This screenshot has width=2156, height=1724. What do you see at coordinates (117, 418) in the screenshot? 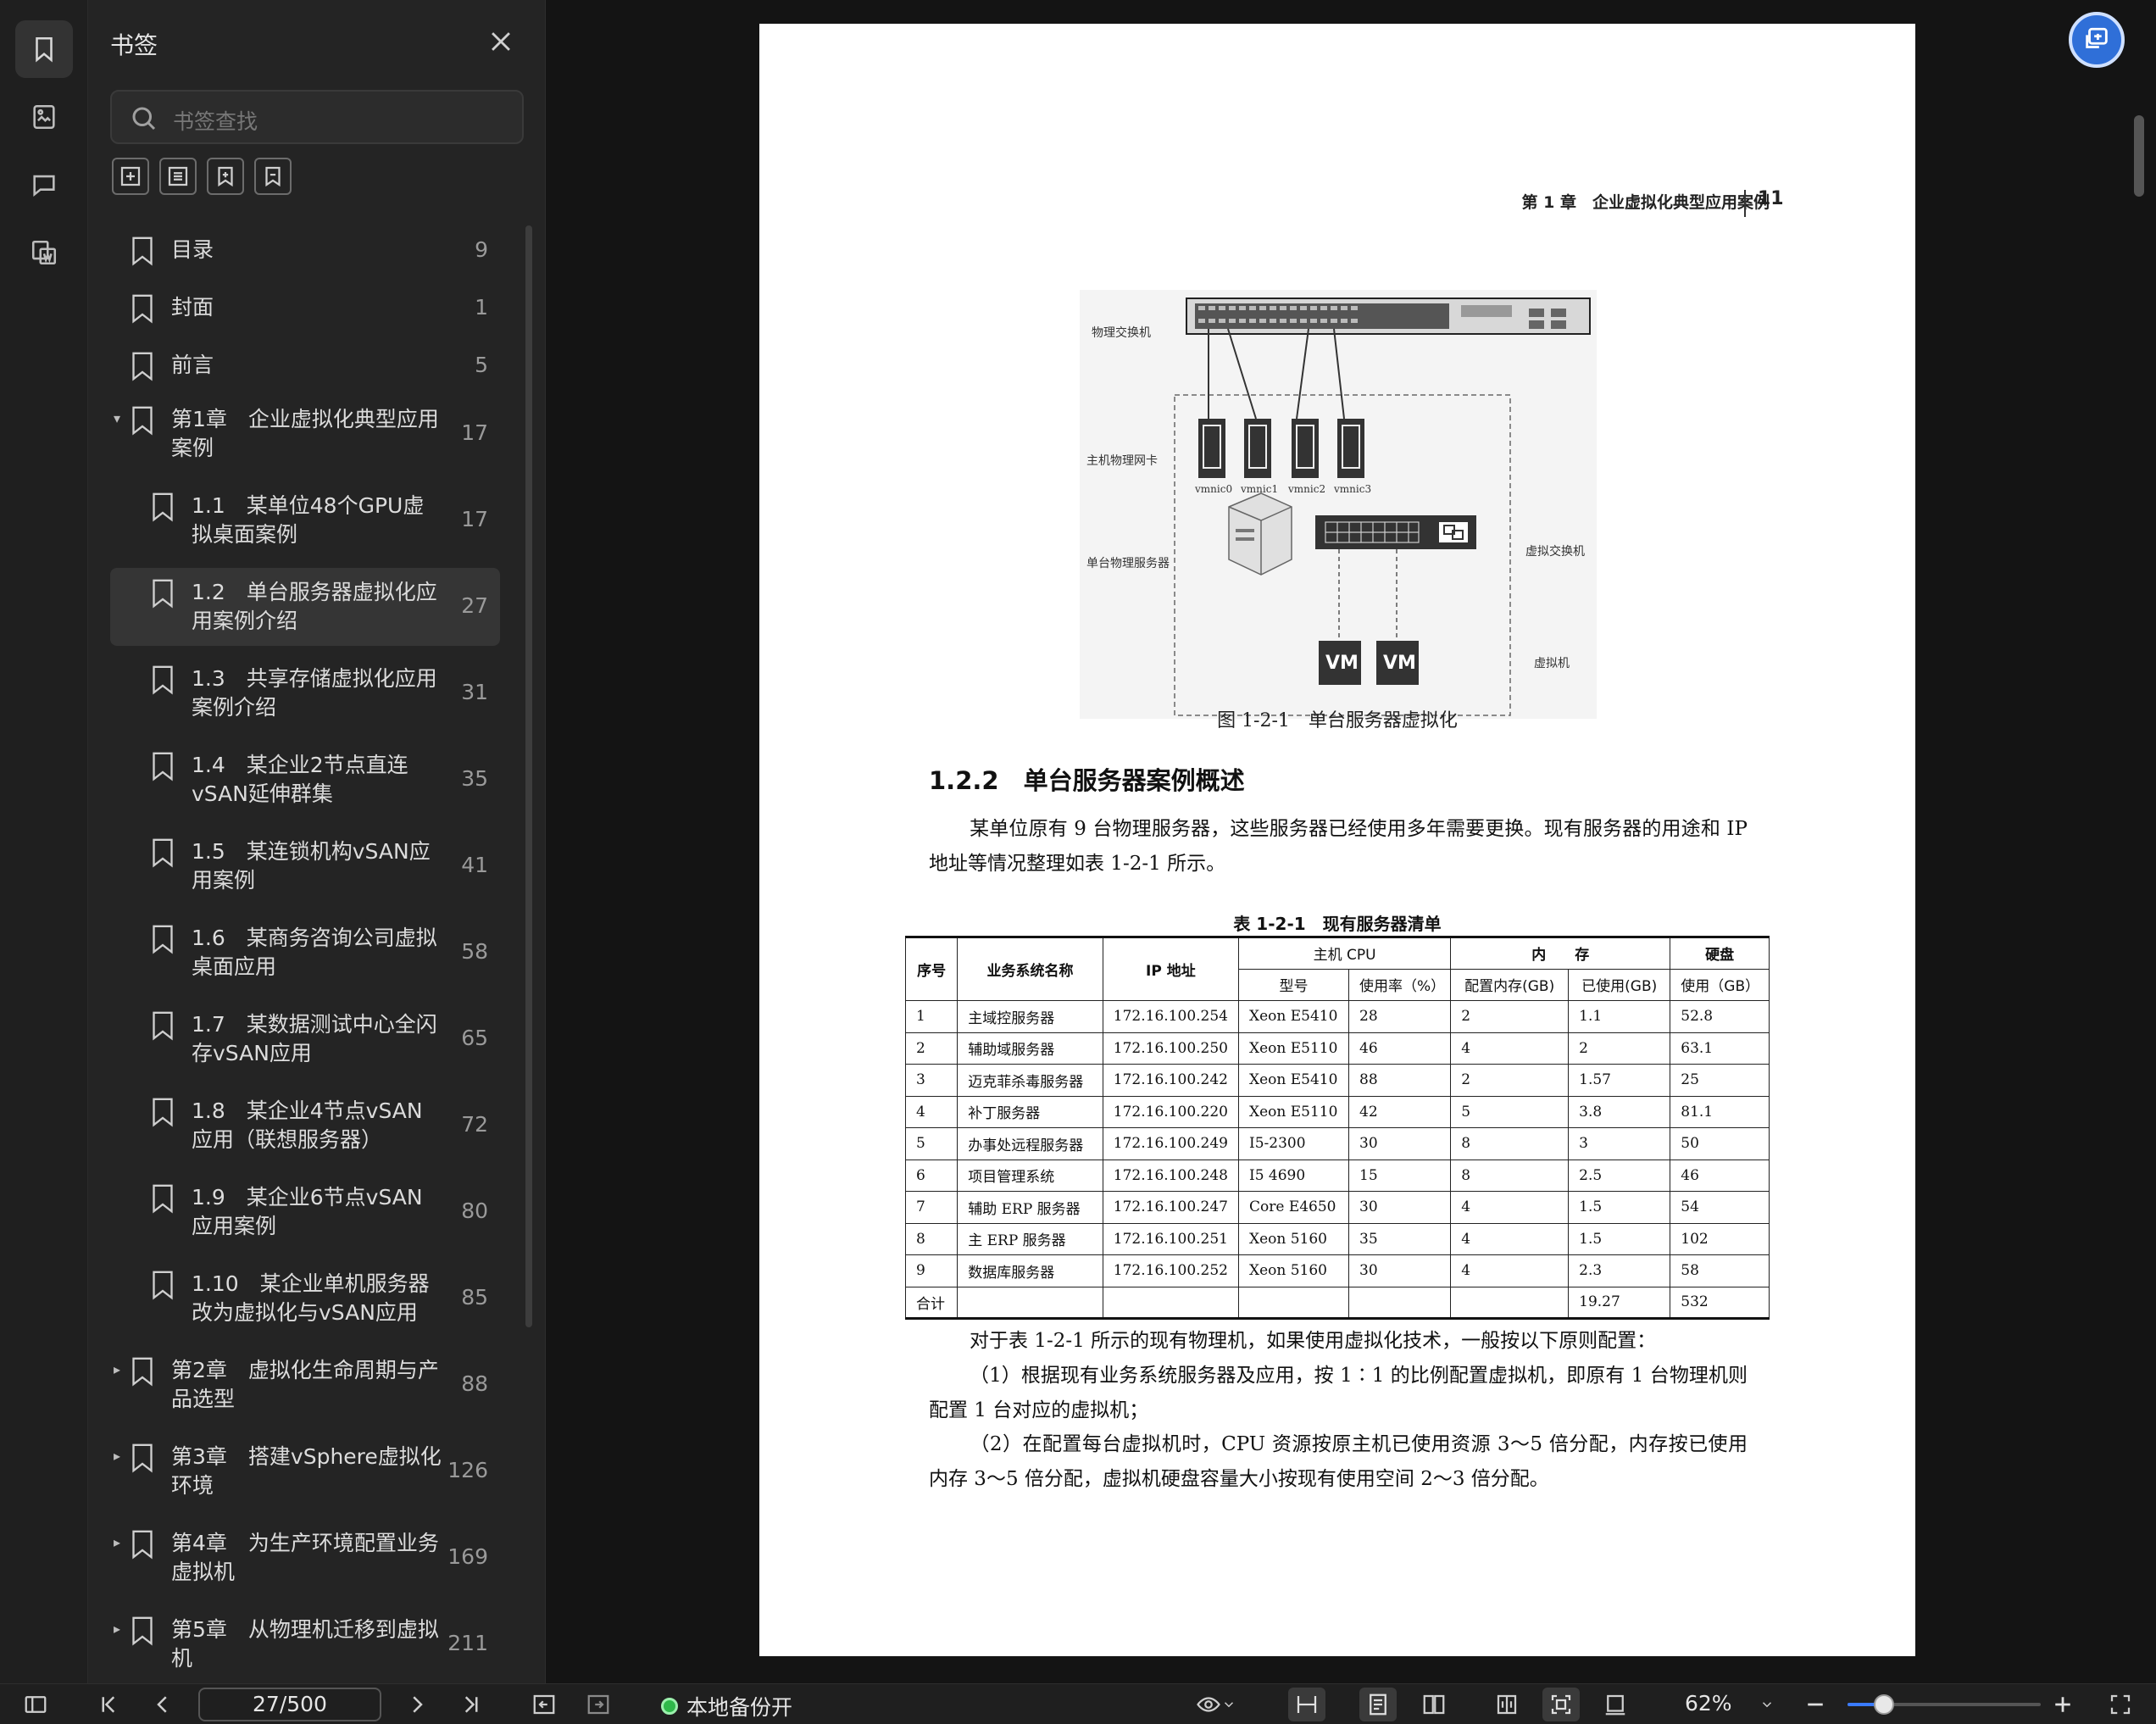
I see `expanded-arrow-icon: ▾` at bounding box center [117, 418].